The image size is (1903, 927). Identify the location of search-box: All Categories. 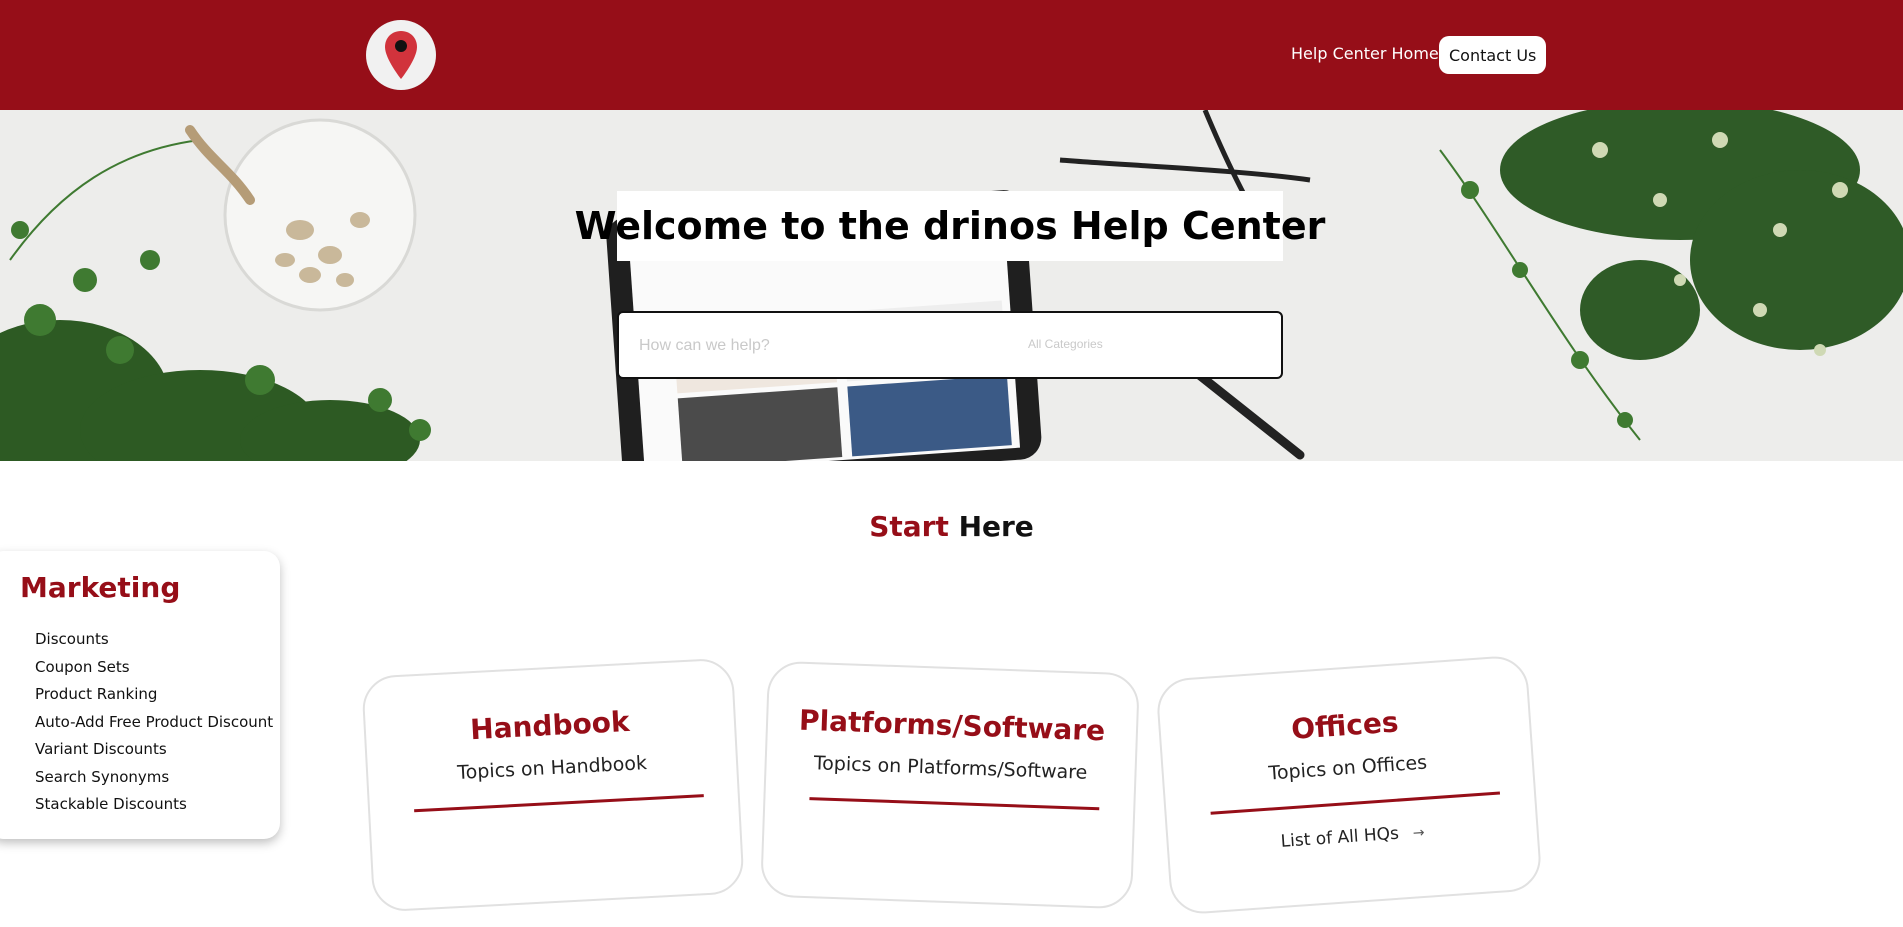
(950, 345).